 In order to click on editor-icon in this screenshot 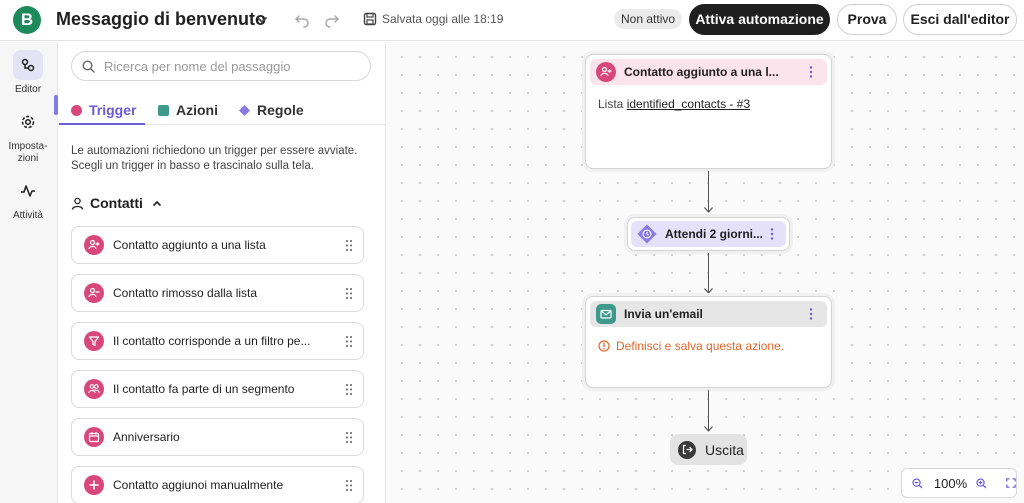, I will do `click(28, 65)`.